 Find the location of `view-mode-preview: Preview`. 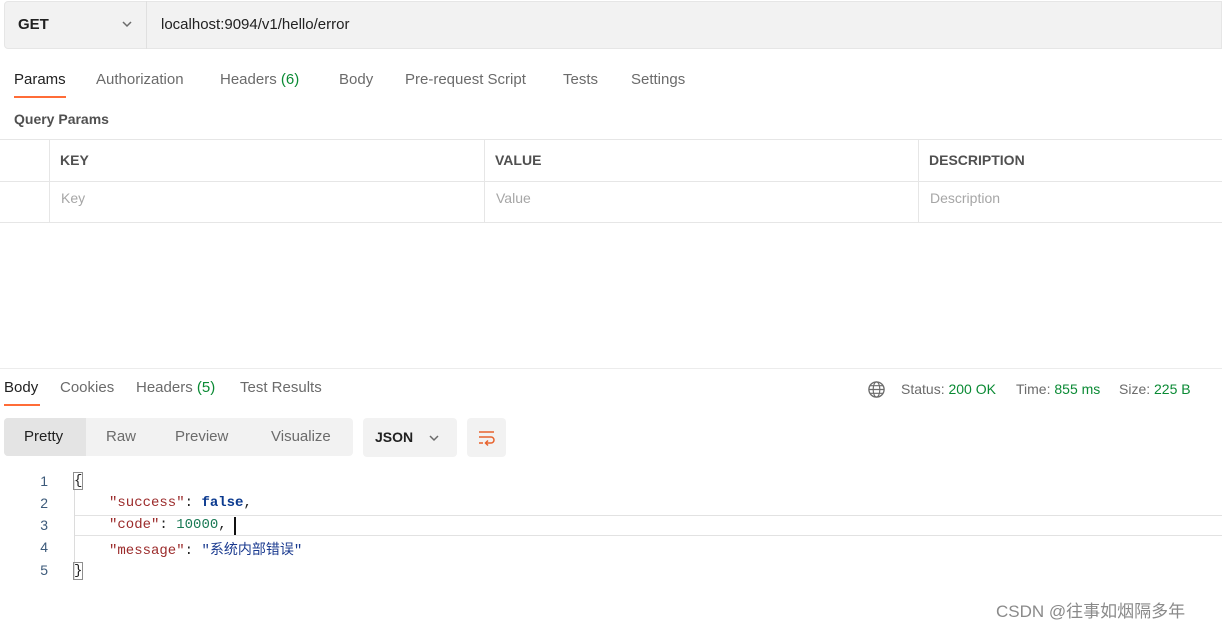

view-mode-preview: Preview is located at coordinates (201, 436).